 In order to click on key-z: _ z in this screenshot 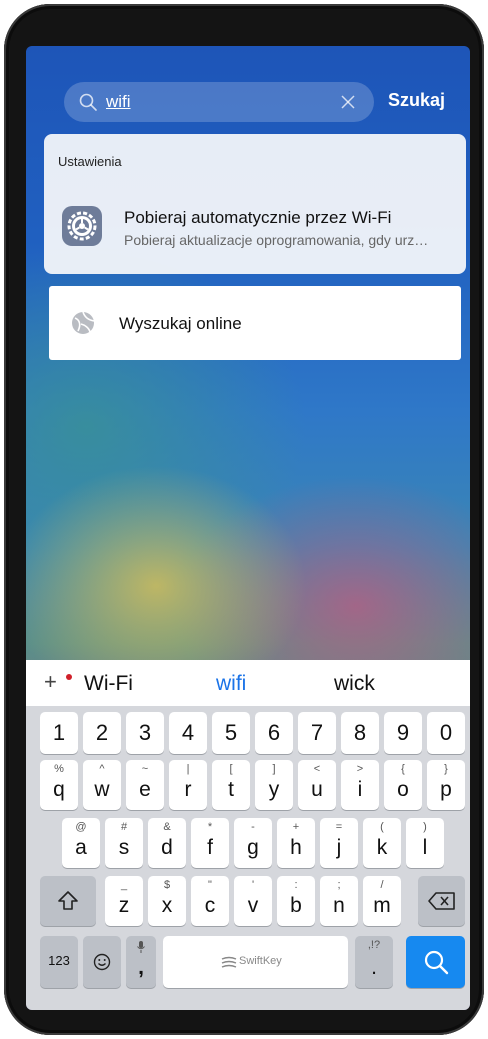, I will do `click(124, 901)`.